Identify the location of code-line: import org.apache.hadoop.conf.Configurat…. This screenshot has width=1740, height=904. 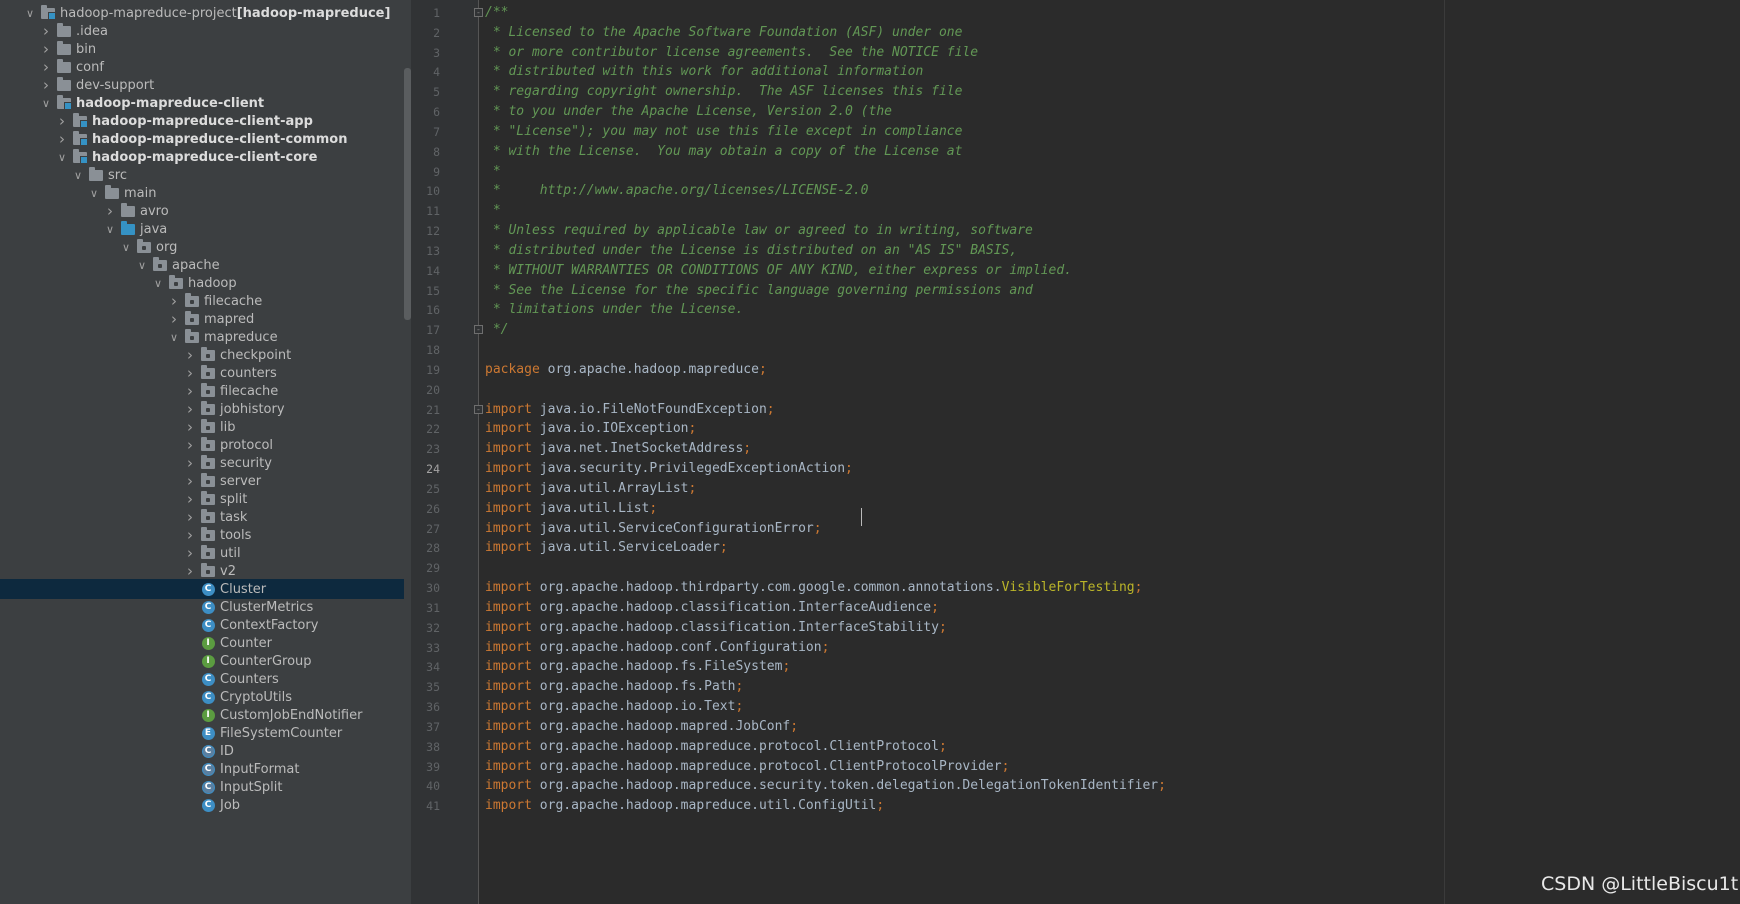
(657, 648).